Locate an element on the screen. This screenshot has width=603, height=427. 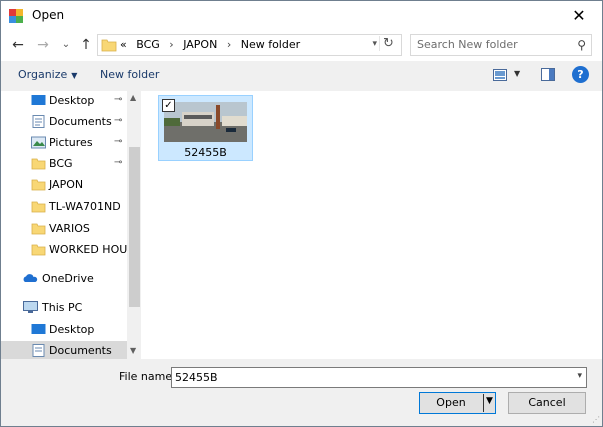
sidebar-item-label: JAPON is located at coordinates (66, 184).